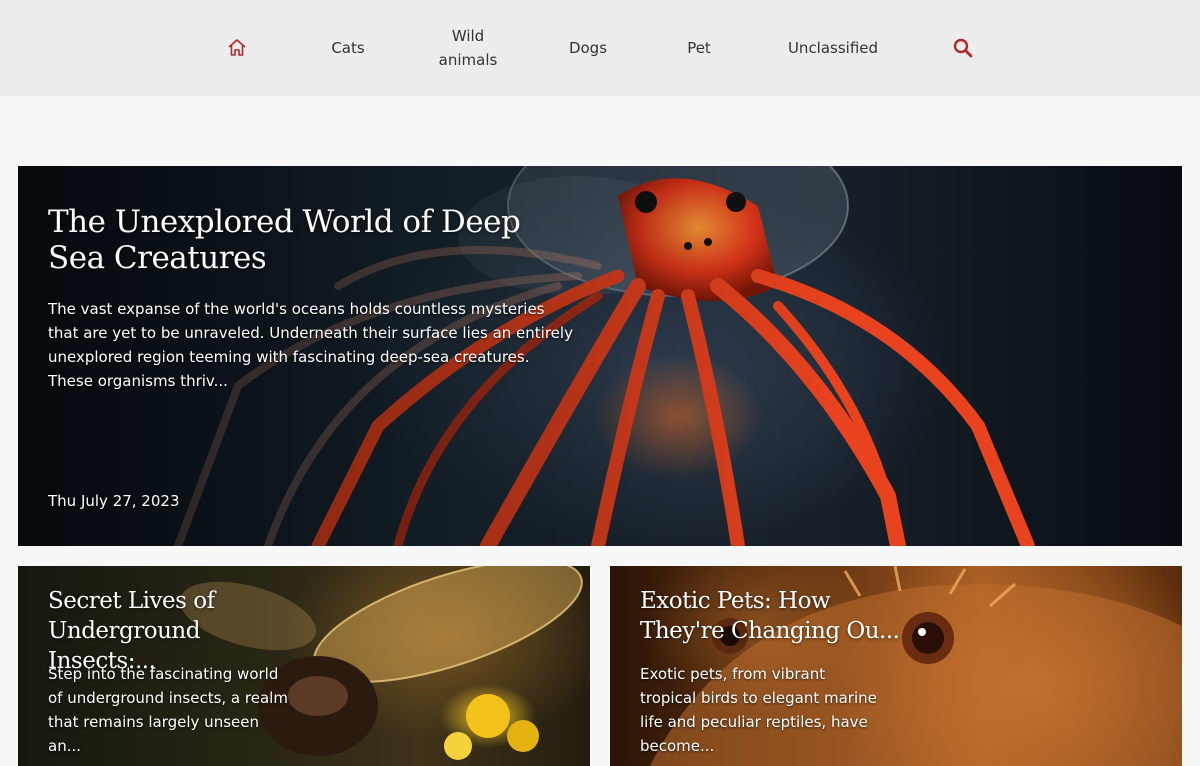 This screenshot has height=766, width=1200. I want to click on top-navigation: Cats Wild animals Dogs Pet Unclassified, so click(600, 48).